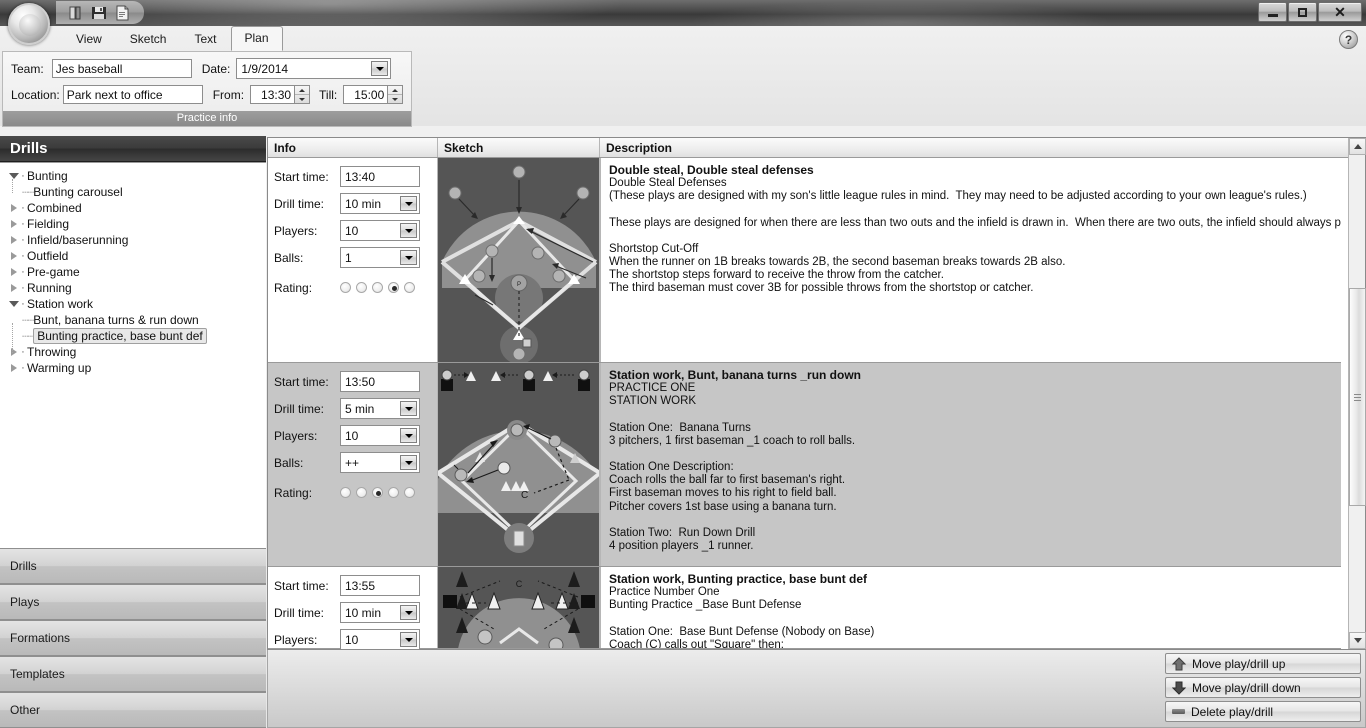 The height and width of the screenshot is (728, 1366). I want to click on open-icon, so click(76, 13).